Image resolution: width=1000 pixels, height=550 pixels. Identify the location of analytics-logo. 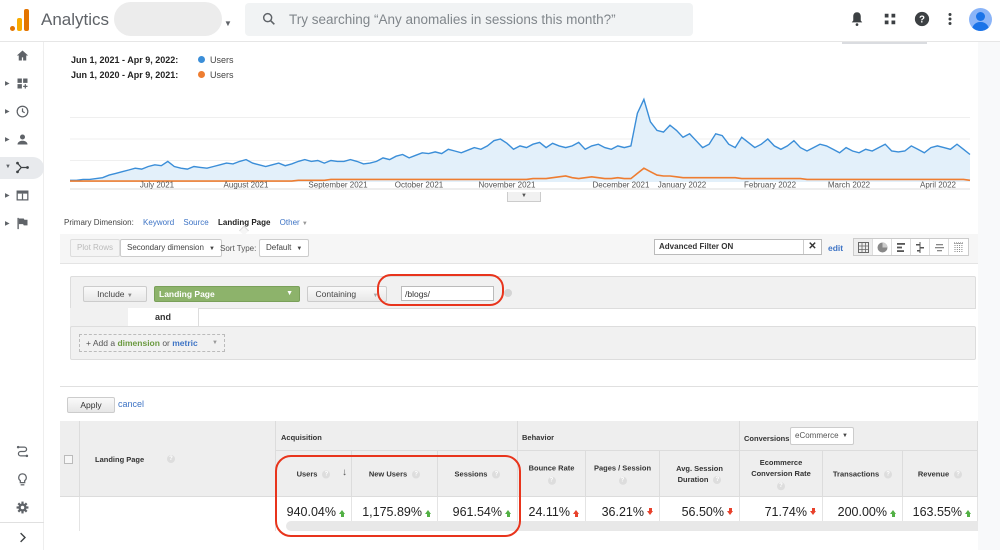
(21, 20).